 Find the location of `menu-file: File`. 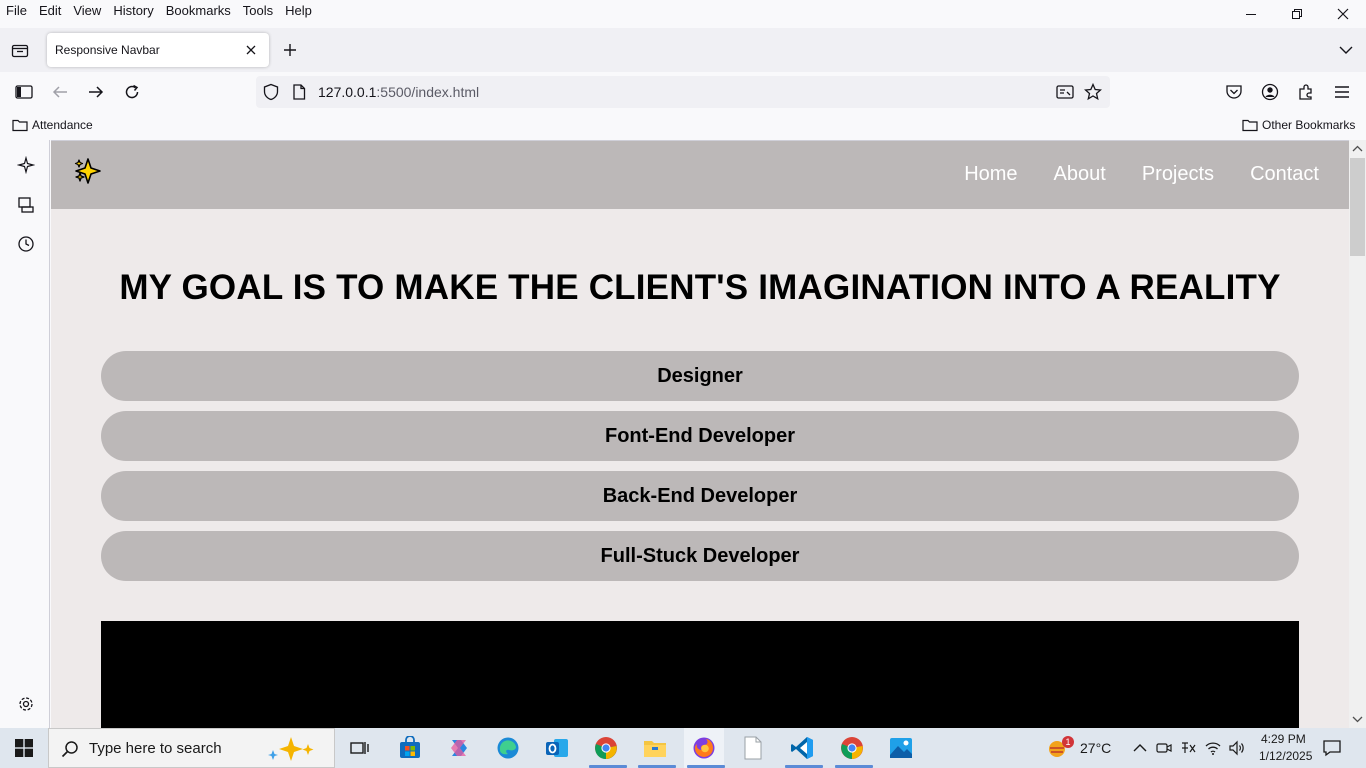

menu-file: File is located at coordinates (16, 11).